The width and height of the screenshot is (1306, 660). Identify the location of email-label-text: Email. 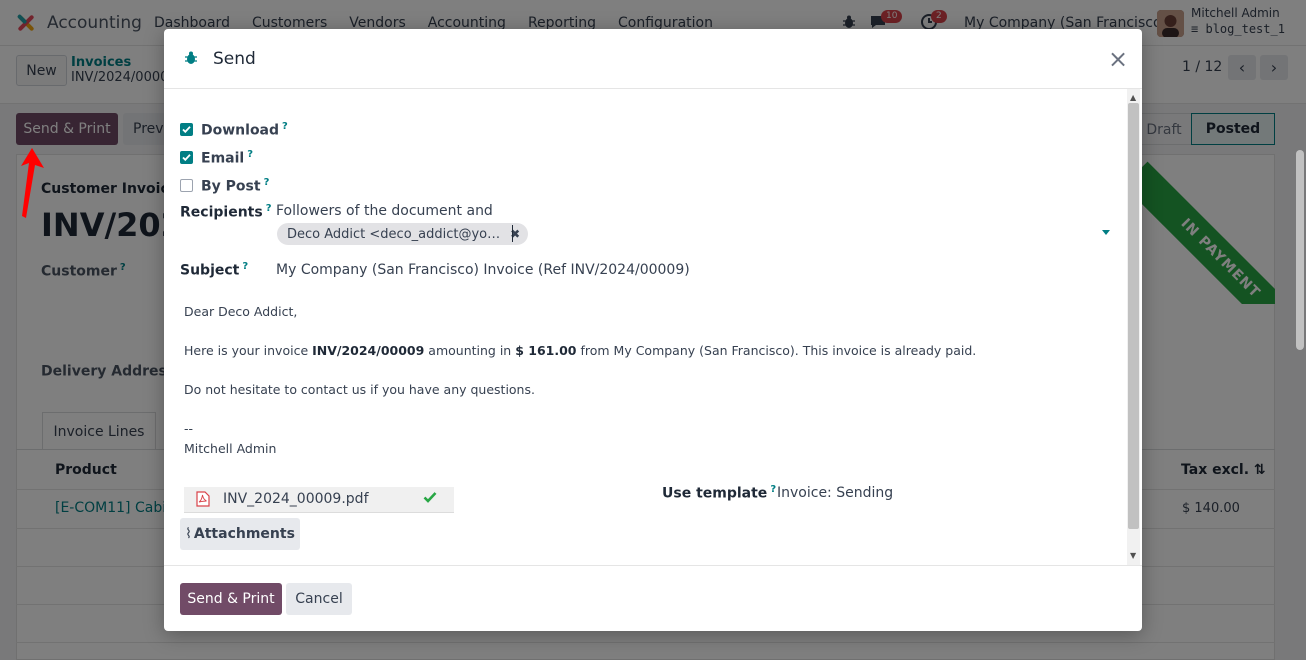
(223, 158).